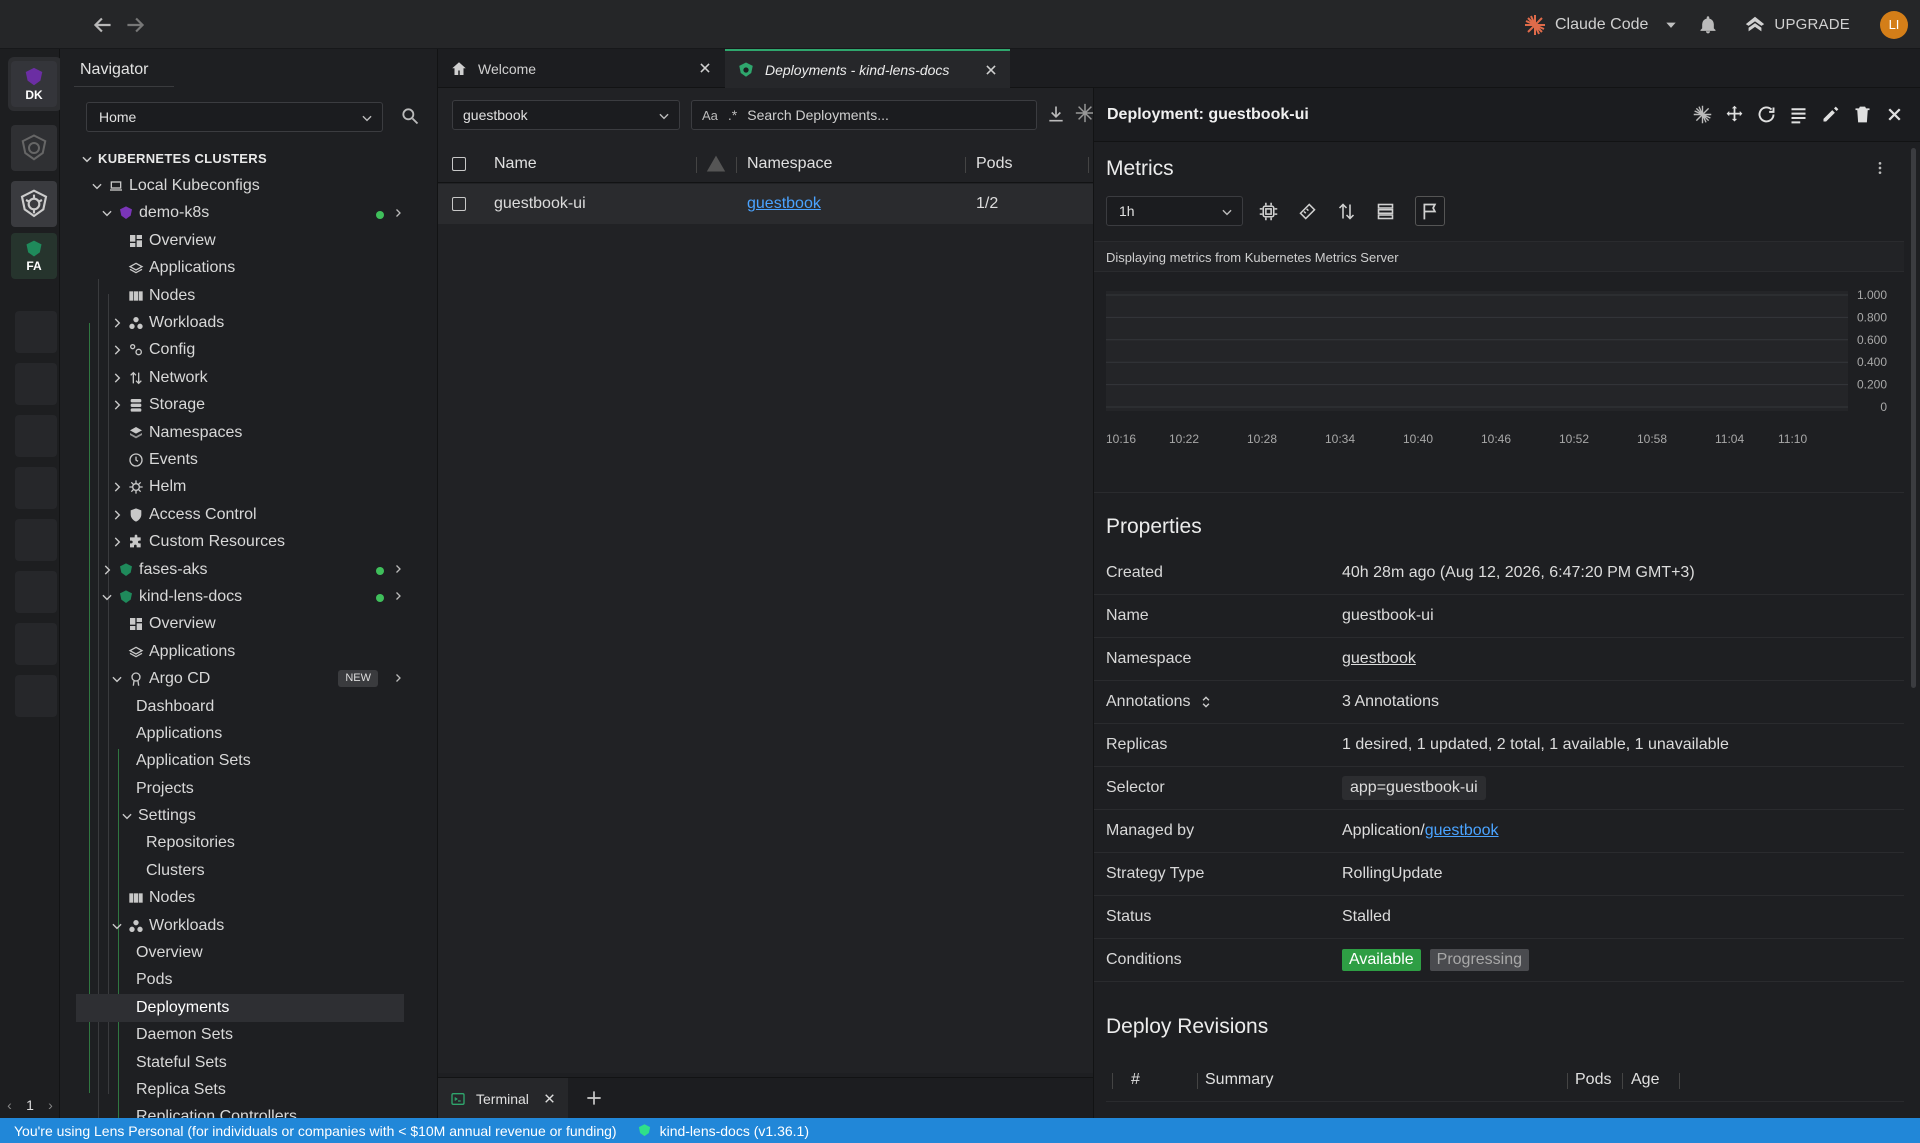 Image resolution: width=1920 pixels, height=1143 pixels. What do you see at coordinates (1379, 659) in the screenshot?
I see `namespace-link: guestbook` at bounding box center [1379, 659].